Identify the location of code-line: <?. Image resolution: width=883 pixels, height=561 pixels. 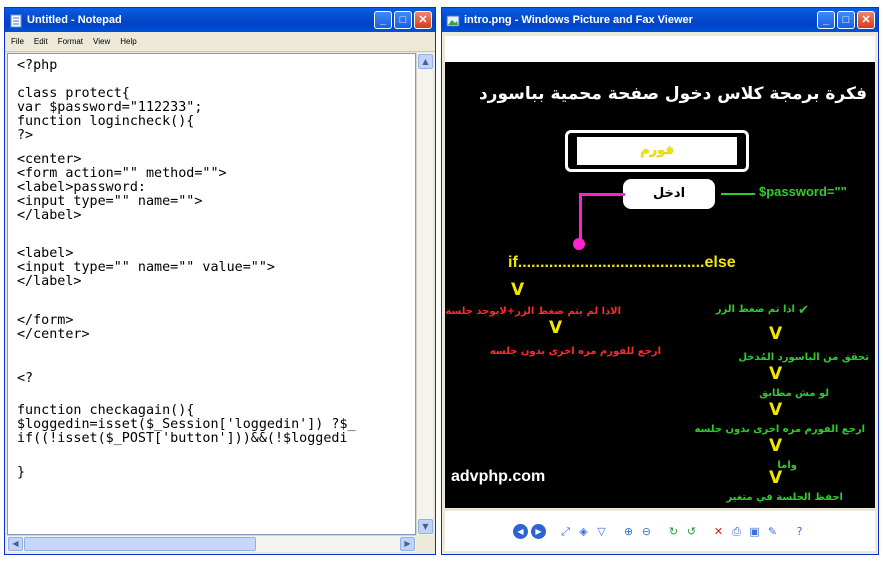
(25, 378).